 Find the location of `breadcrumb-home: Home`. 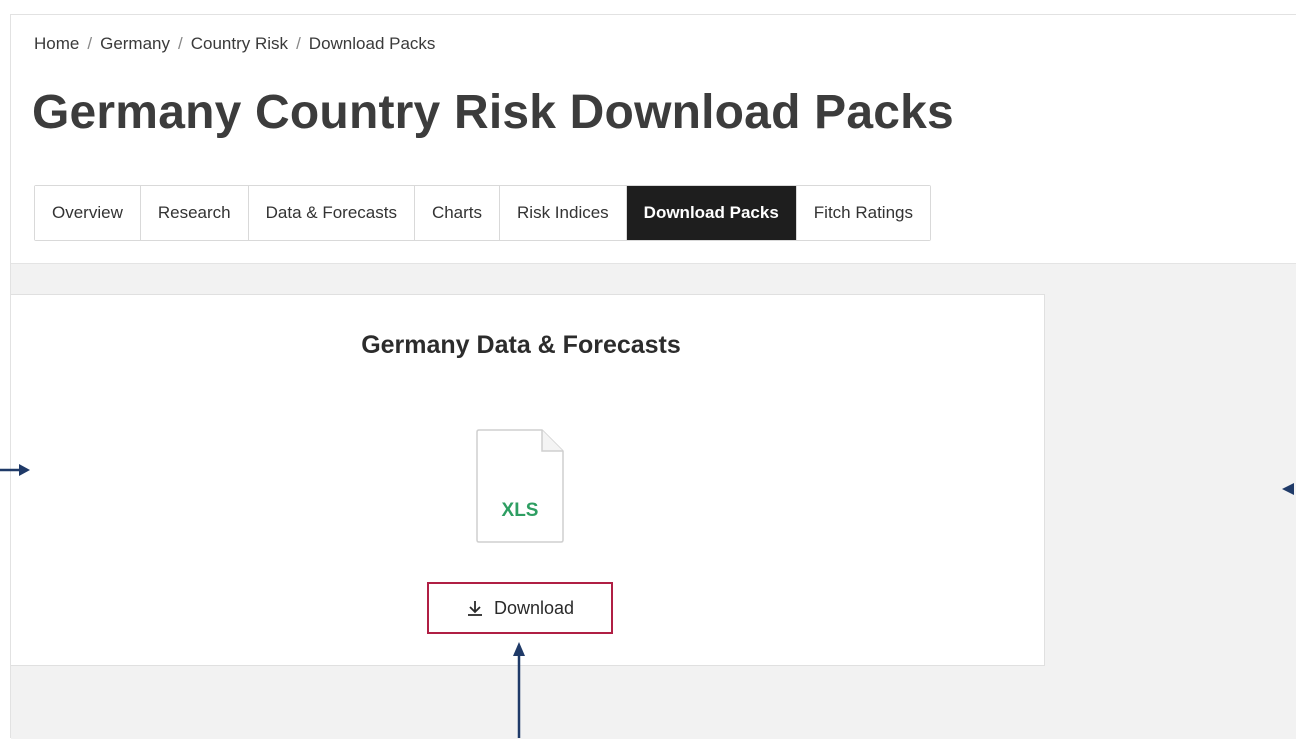

breadcrumb-home: Home is located at coordinates (56, 43).